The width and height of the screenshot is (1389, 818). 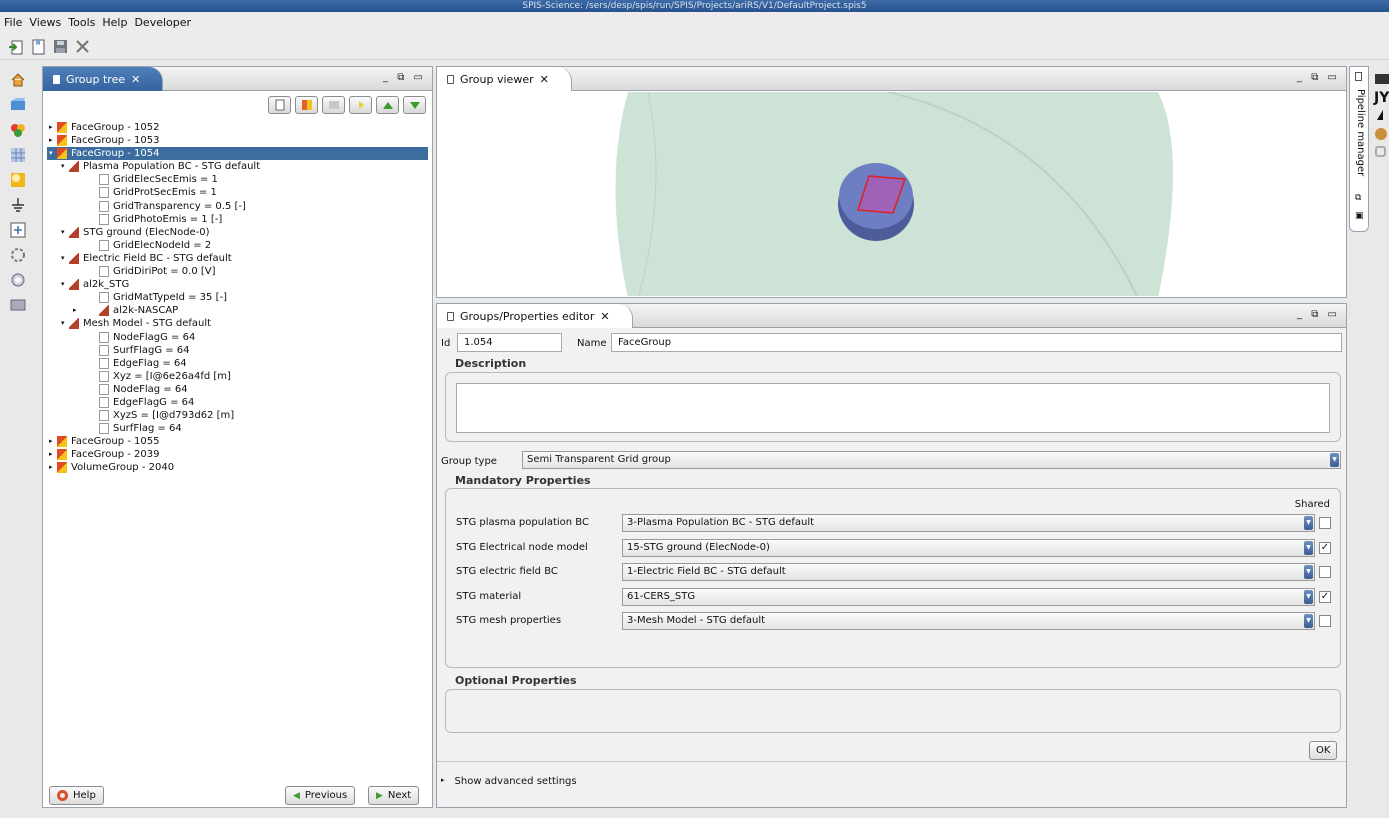 I want to click on property-select: 3-Plasma Population BC - STG default ▼, so click(x=968, y=523).